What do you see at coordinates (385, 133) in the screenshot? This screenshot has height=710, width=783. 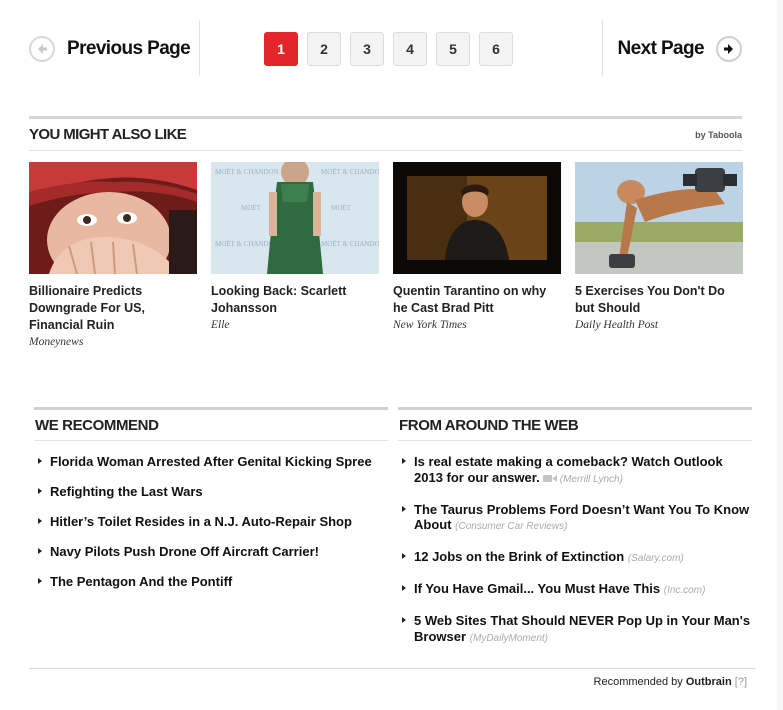 I see `section-header: YOU MIGHT ALSO LIKE by Taboola` at bounding box center [385, 133].